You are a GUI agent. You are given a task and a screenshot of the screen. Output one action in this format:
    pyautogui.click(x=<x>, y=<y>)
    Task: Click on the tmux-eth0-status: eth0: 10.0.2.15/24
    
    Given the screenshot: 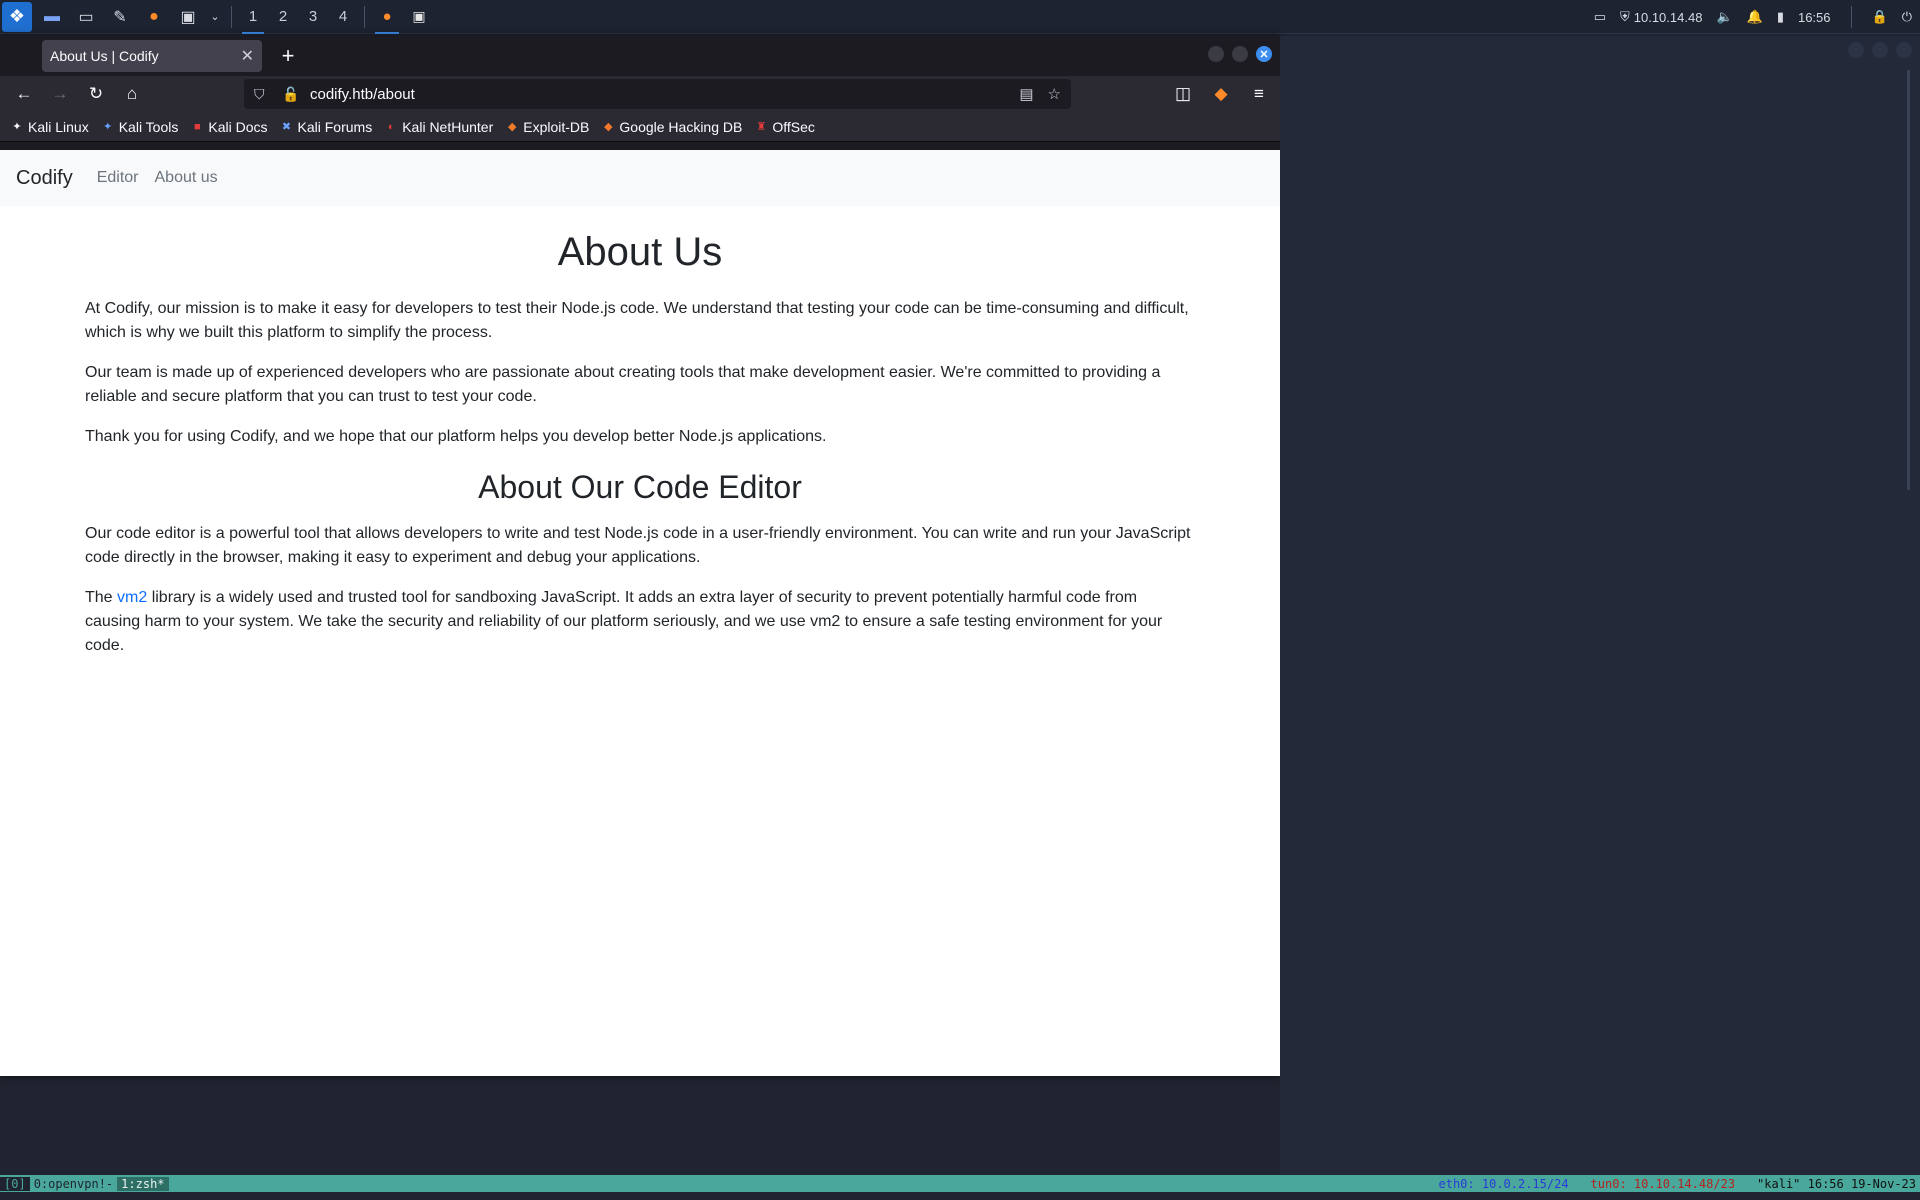 What is the action you would take?
    pyautogui.click(x=1503, y=1183)
    